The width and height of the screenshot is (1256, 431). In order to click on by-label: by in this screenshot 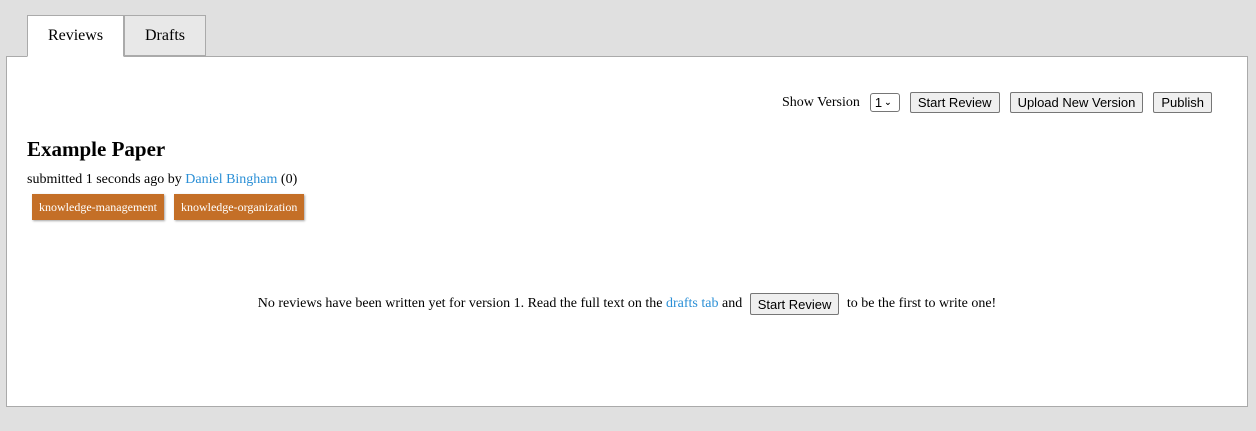, I will do `click(174, 179)`.